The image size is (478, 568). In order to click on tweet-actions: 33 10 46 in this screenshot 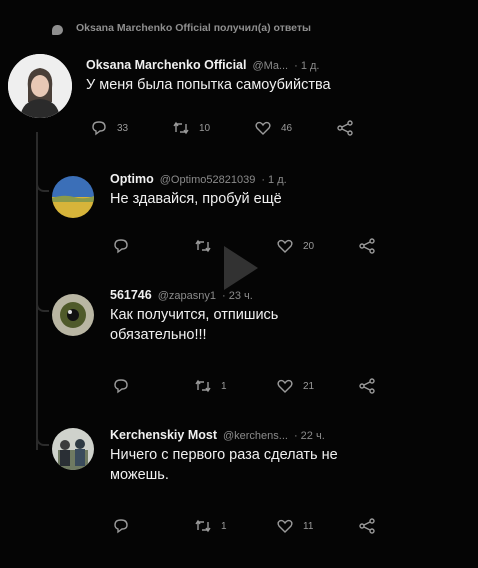, I will do `click(250, 128)`.